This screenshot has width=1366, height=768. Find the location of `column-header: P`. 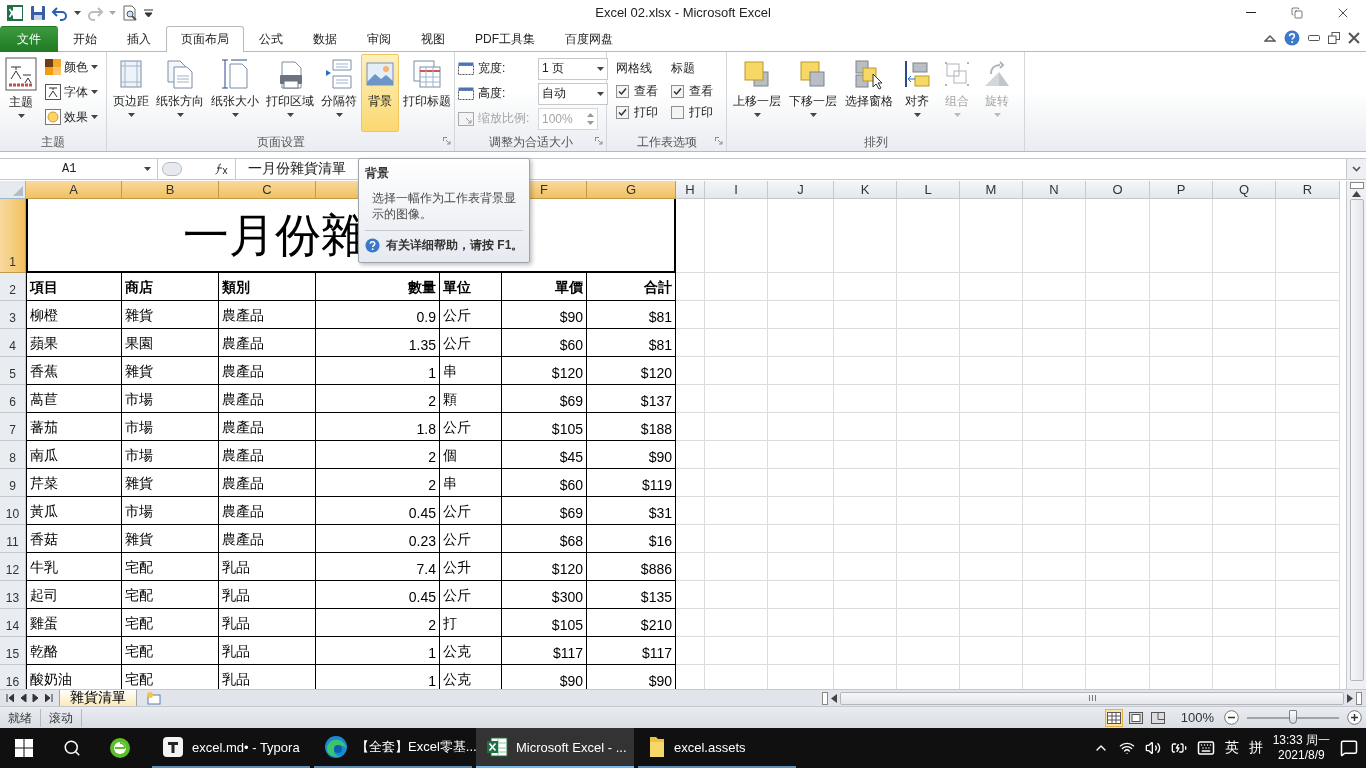

column-header: P is located at coordinates (1181, 190).